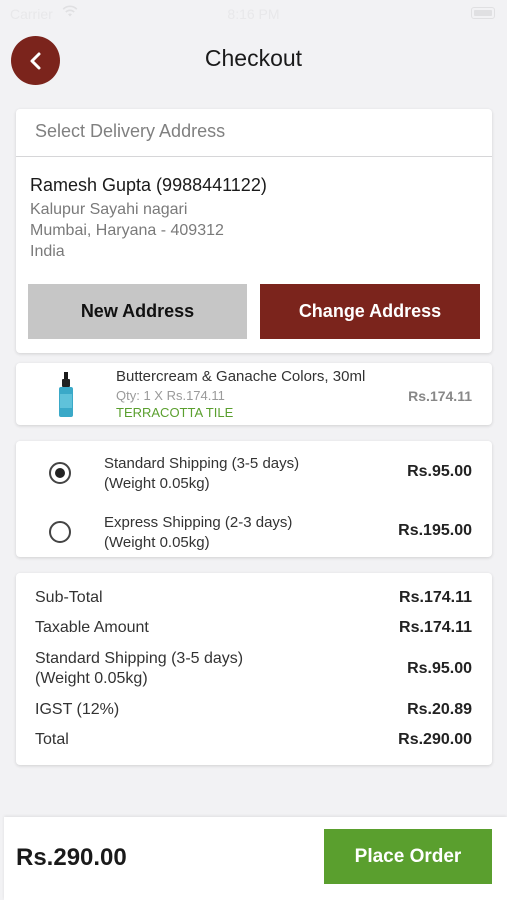 The height and width of the screenshot is (900, 507). I want to click on product-price: Rs.174.11, so click(440, 396).